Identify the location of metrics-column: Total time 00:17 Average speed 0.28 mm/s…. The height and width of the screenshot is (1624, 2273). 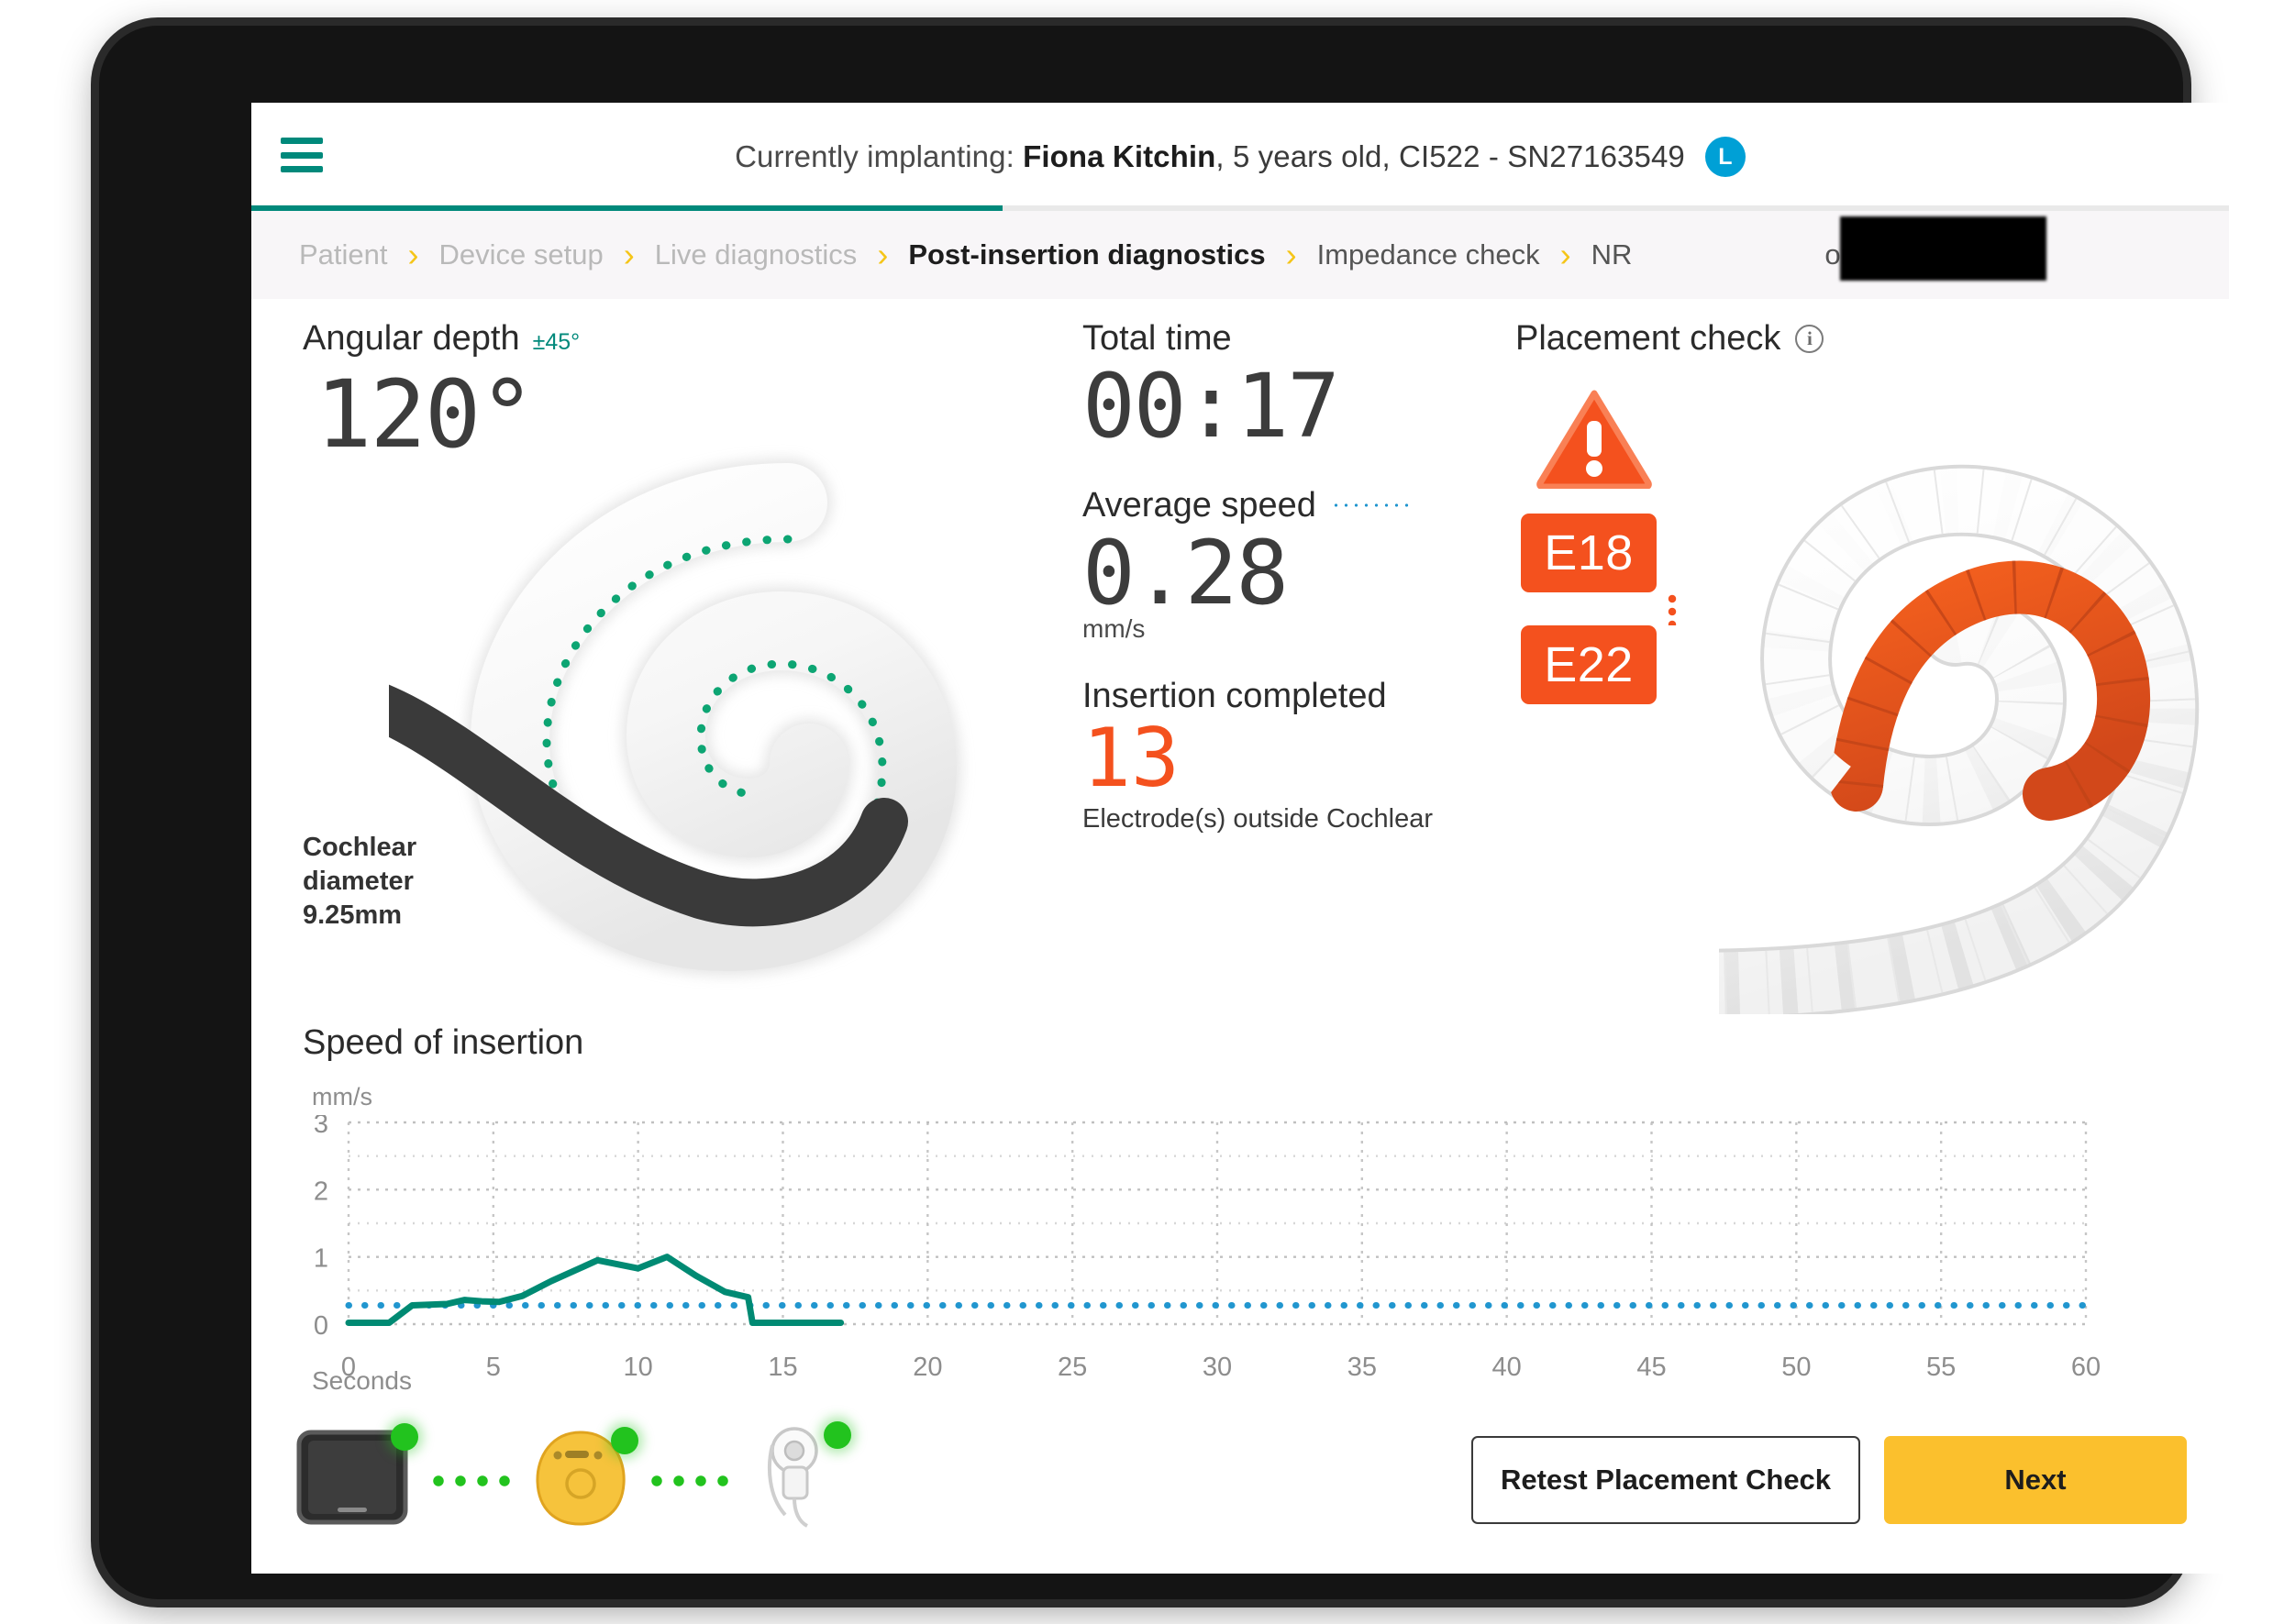
(1293, 576).